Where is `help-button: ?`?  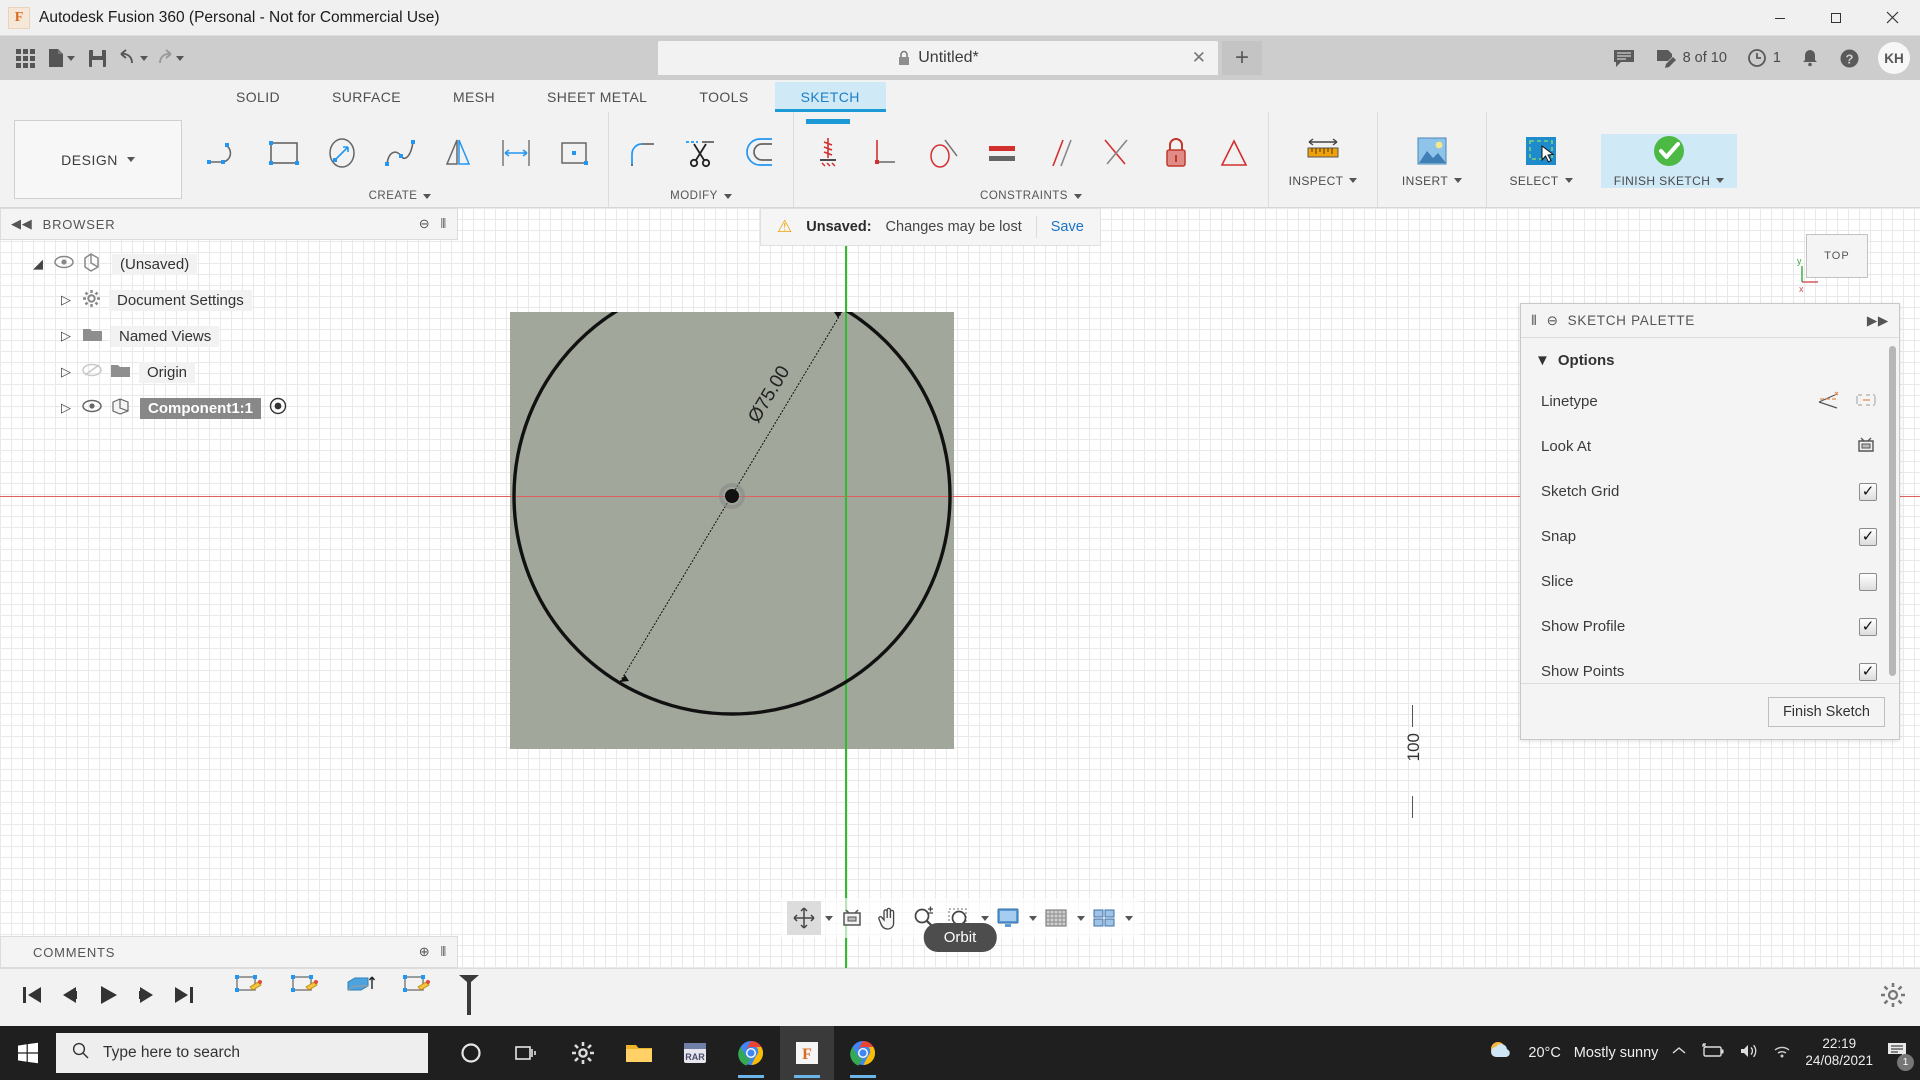 help-button: ? is located at coordinates (1849, 58).